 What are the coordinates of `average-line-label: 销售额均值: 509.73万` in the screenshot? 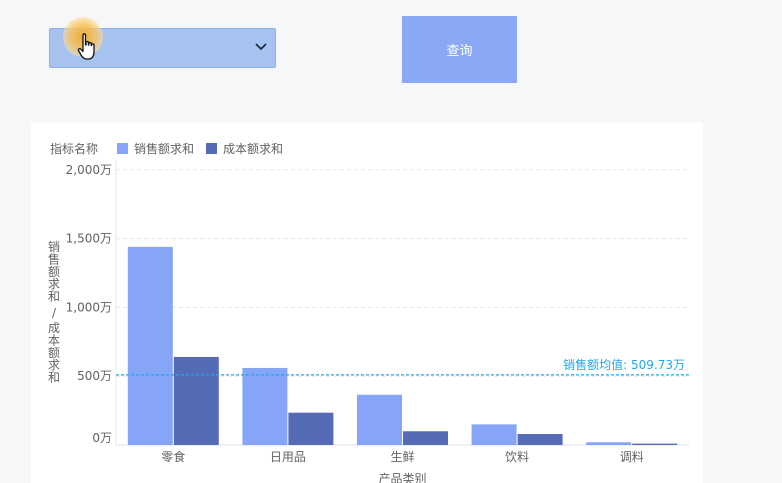 It's located at (624, 364).